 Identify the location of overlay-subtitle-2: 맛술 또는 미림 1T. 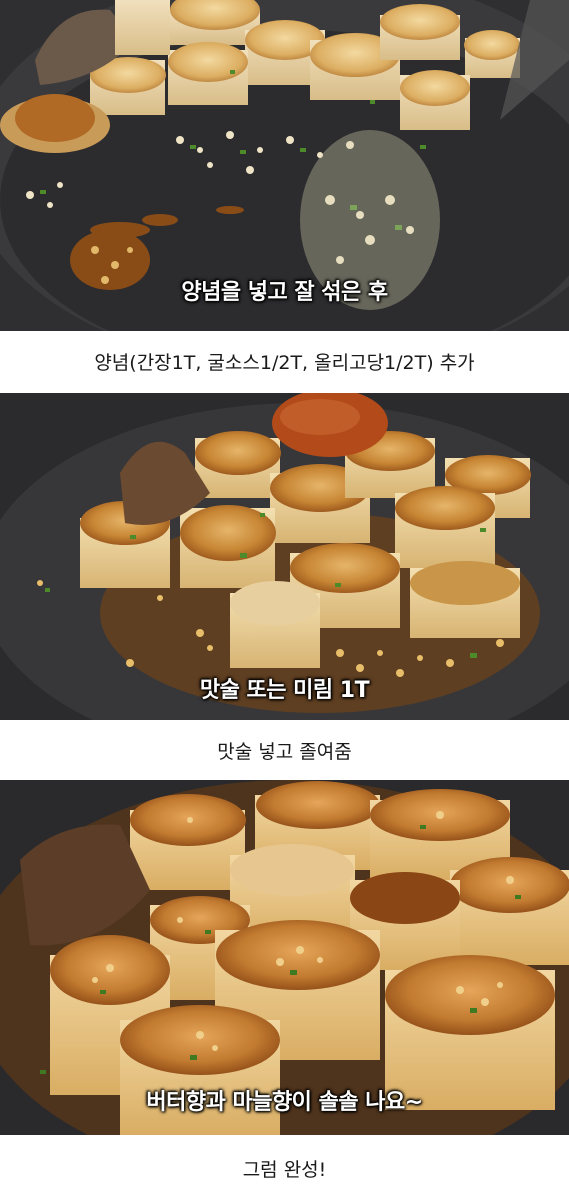
(284, 690).